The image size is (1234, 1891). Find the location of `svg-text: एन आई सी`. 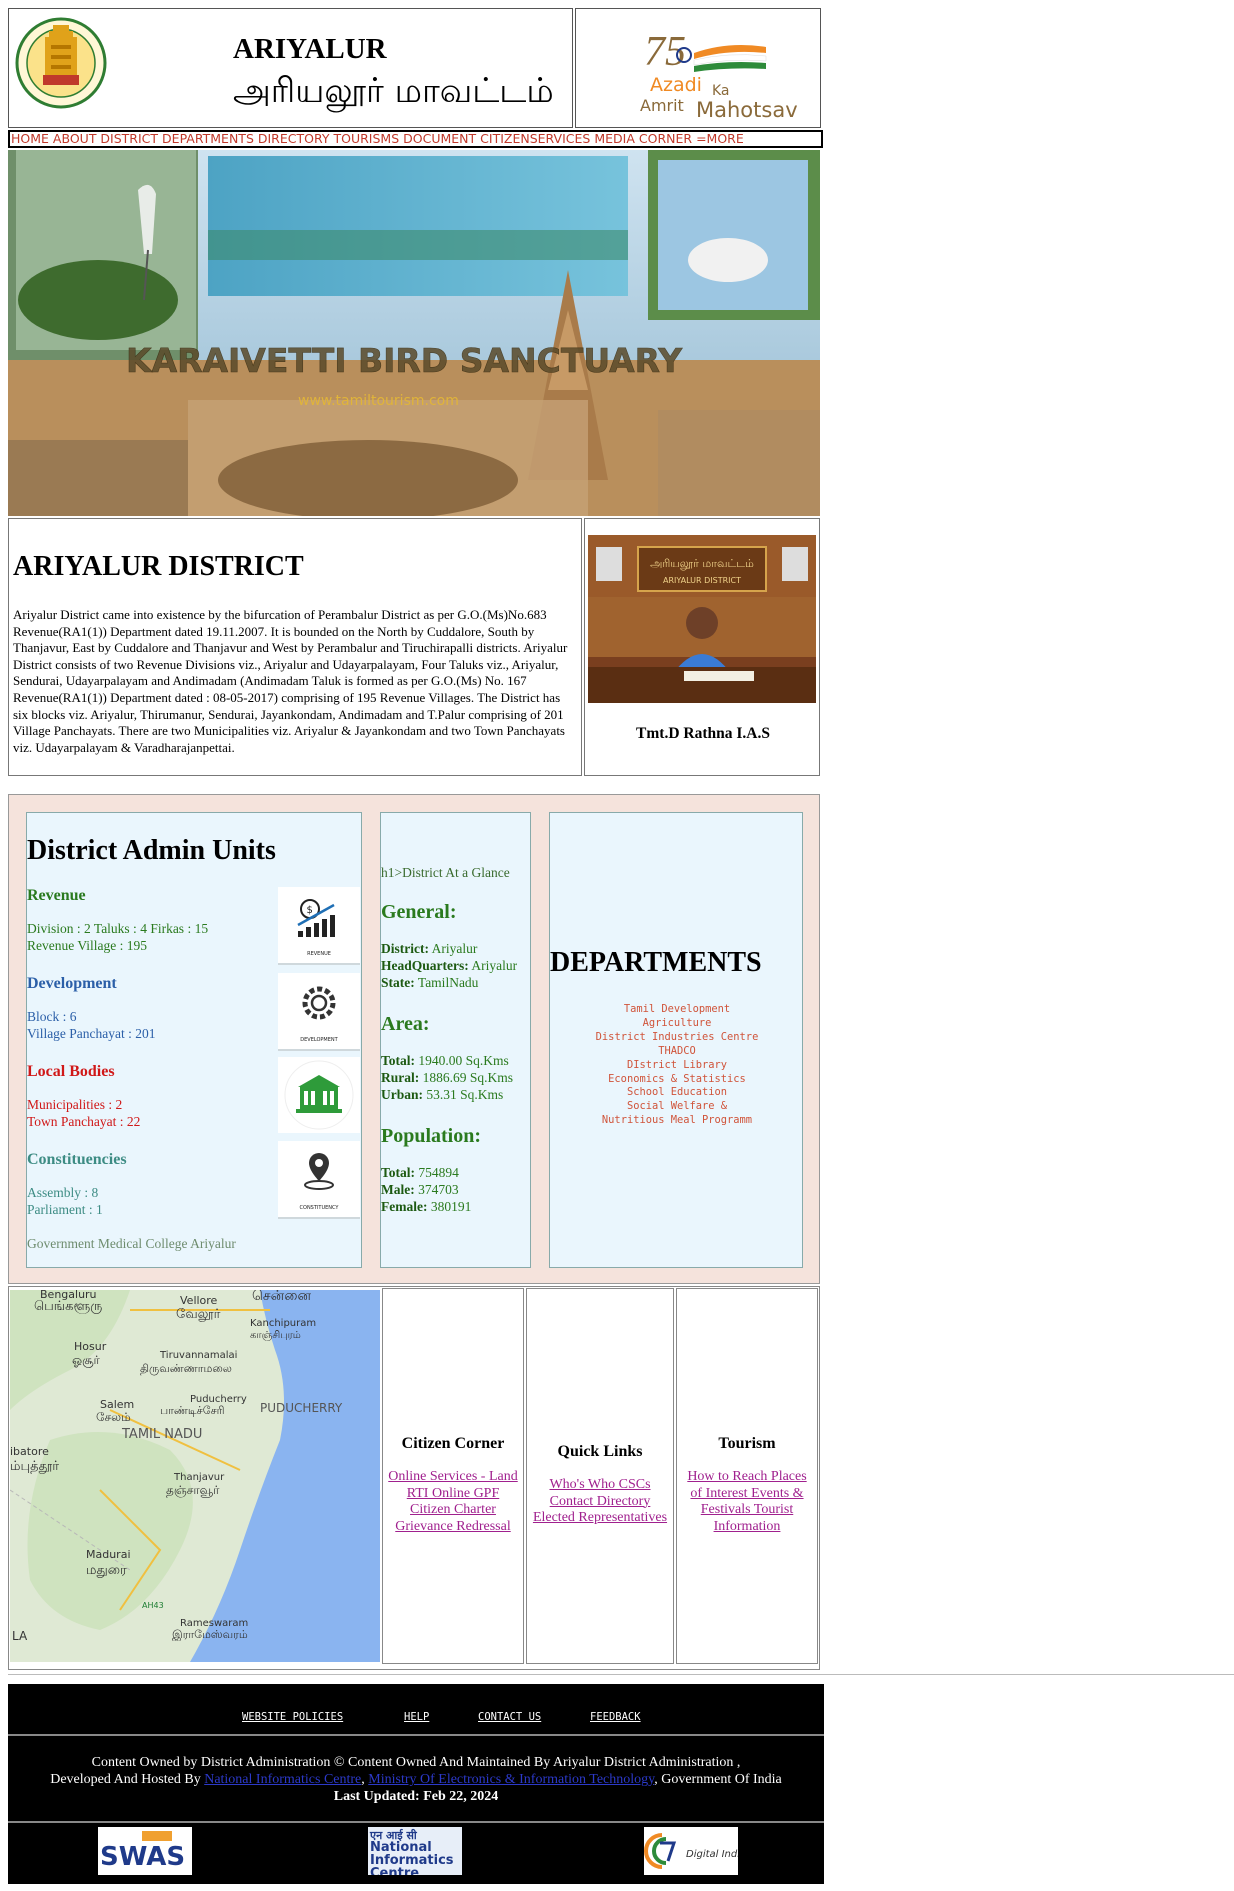

svg-text: एन आई सी is located at coordinates (393, 1835).